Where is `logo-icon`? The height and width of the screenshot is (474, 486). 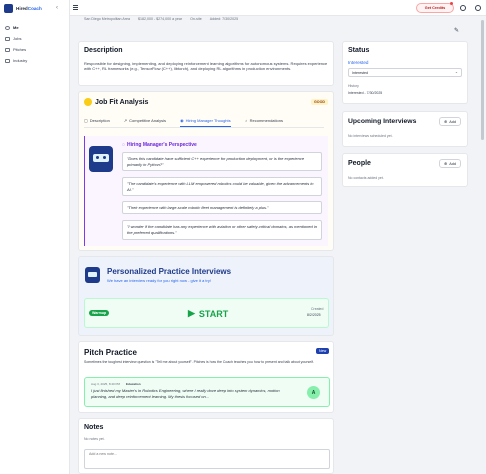 logo-icon is located at coordinates (8, 8).